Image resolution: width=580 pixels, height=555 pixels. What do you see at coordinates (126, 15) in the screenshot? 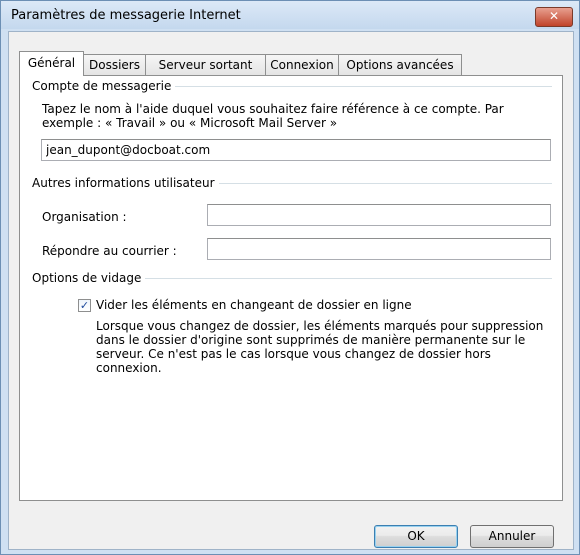
I see `window-title: Paramètres de messagerie Internet` at bounding box center [126, 15].